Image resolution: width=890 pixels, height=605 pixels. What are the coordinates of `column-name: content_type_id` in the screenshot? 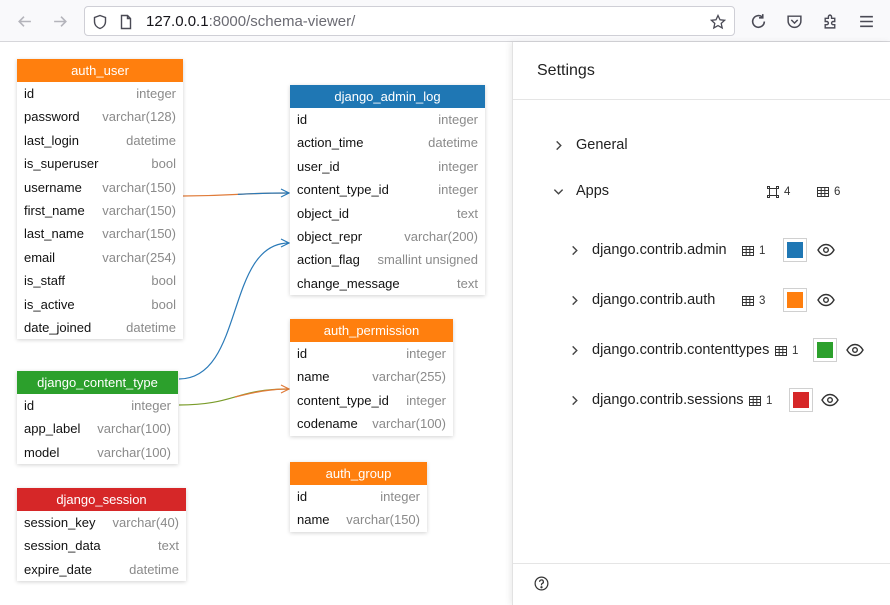 It's located at (343, 190).